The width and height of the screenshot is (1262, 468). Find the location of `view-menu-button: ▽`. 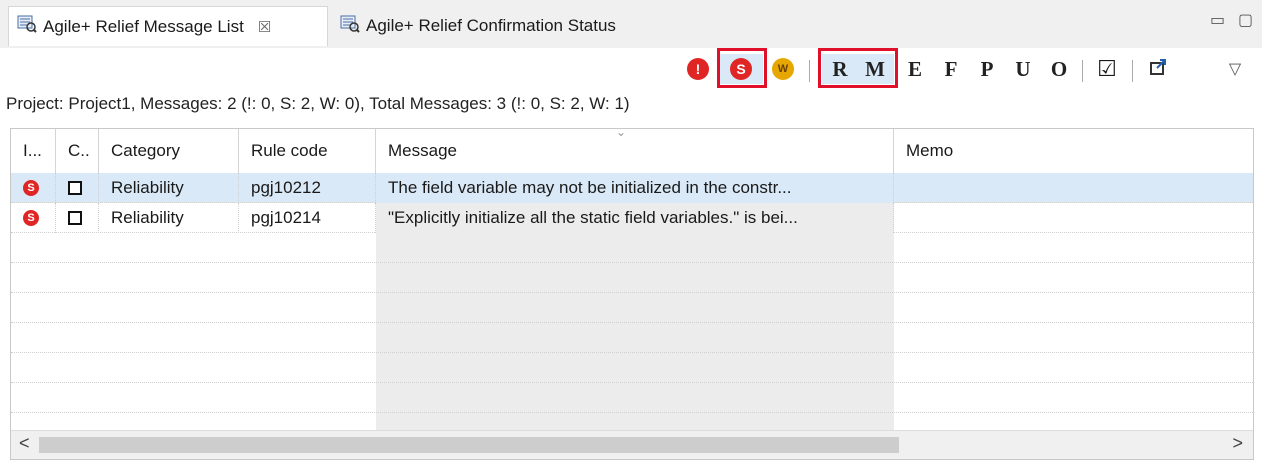

view-menu-button: ▽ is located at coordinates (1235, 69).